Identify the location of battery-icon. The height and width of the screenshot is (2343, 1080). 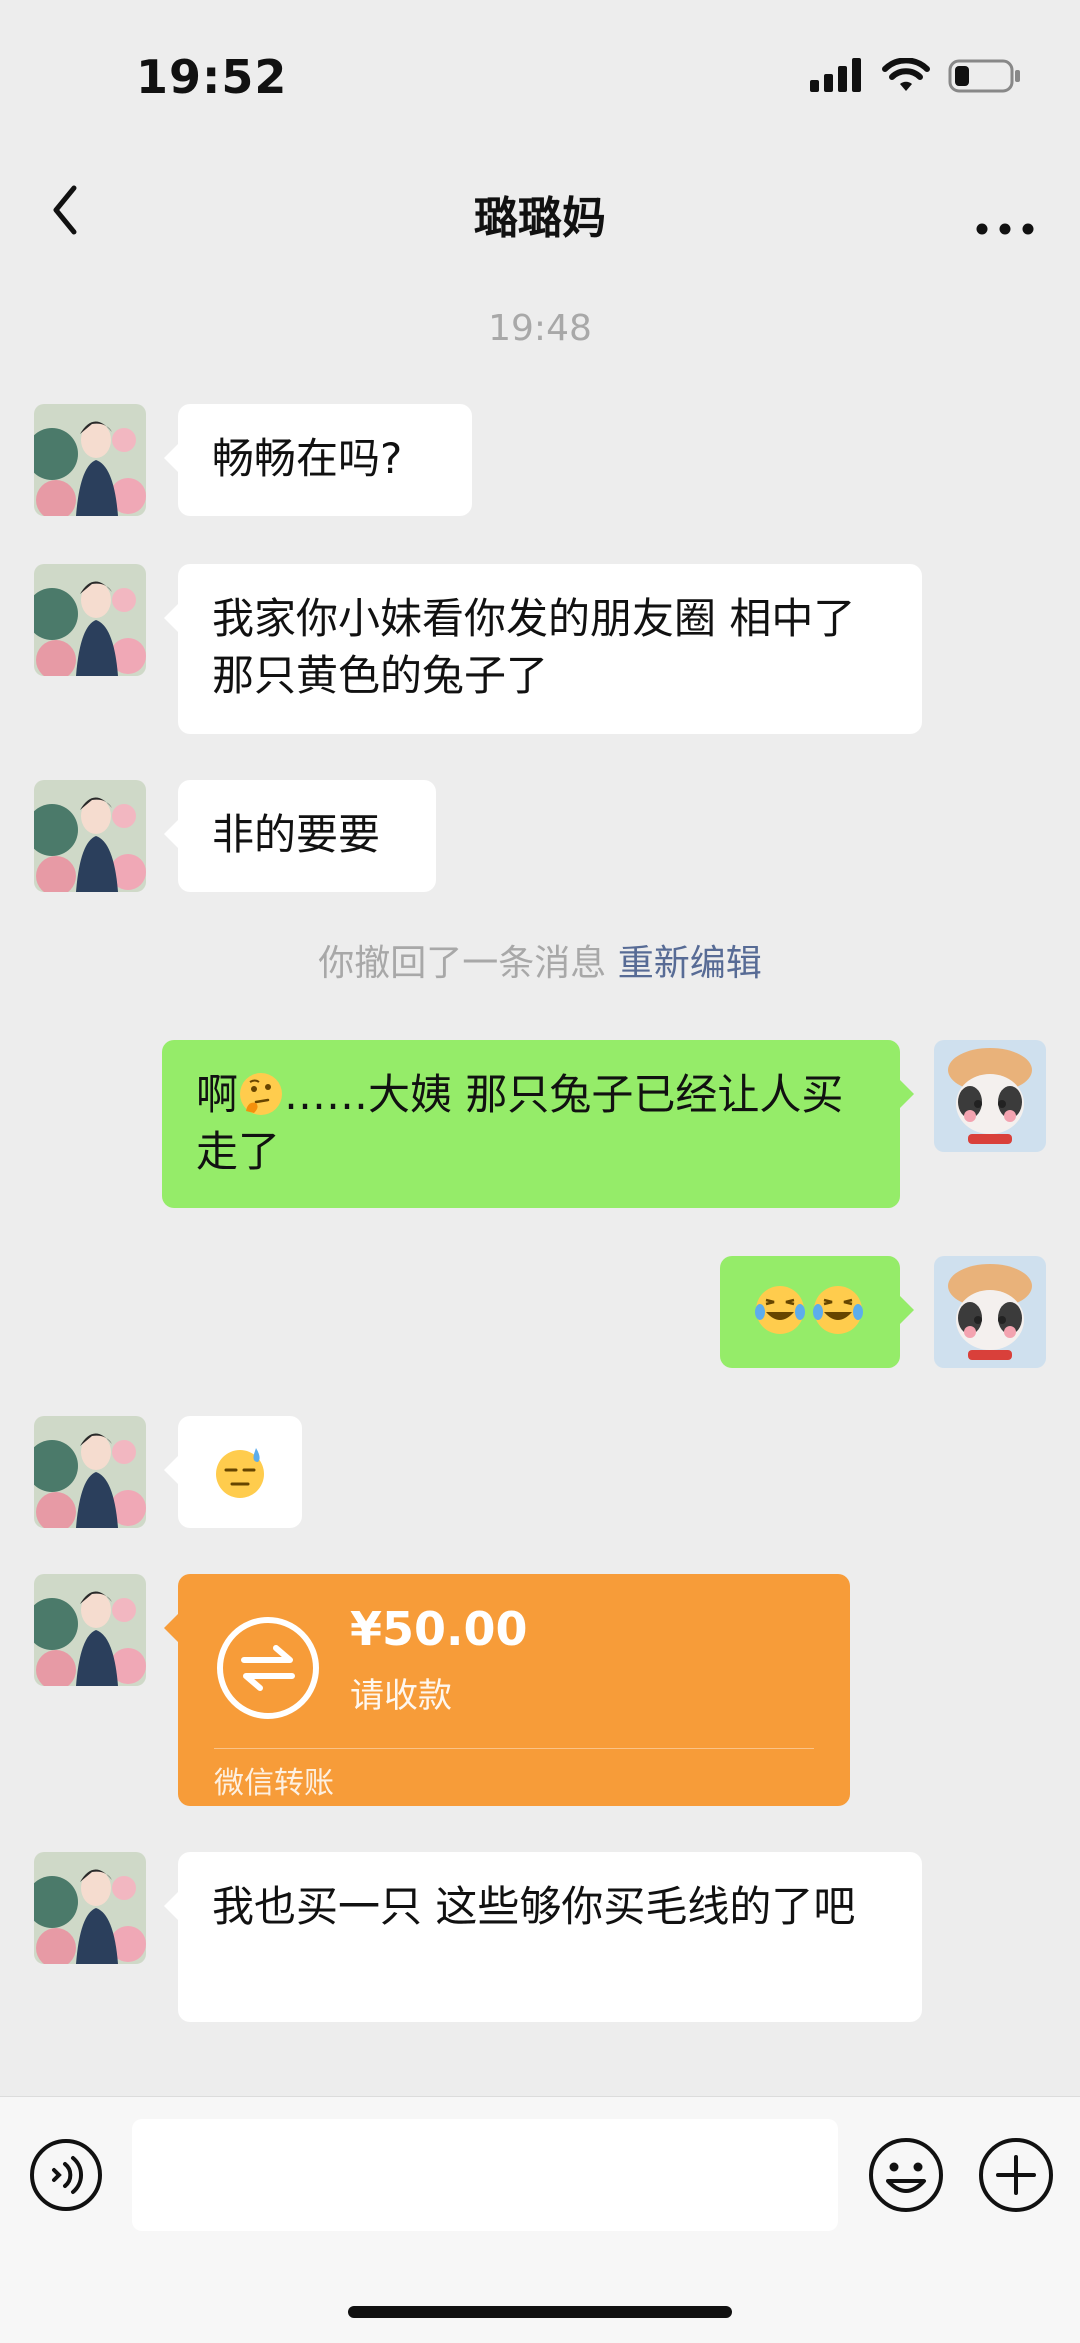
(984, 76).